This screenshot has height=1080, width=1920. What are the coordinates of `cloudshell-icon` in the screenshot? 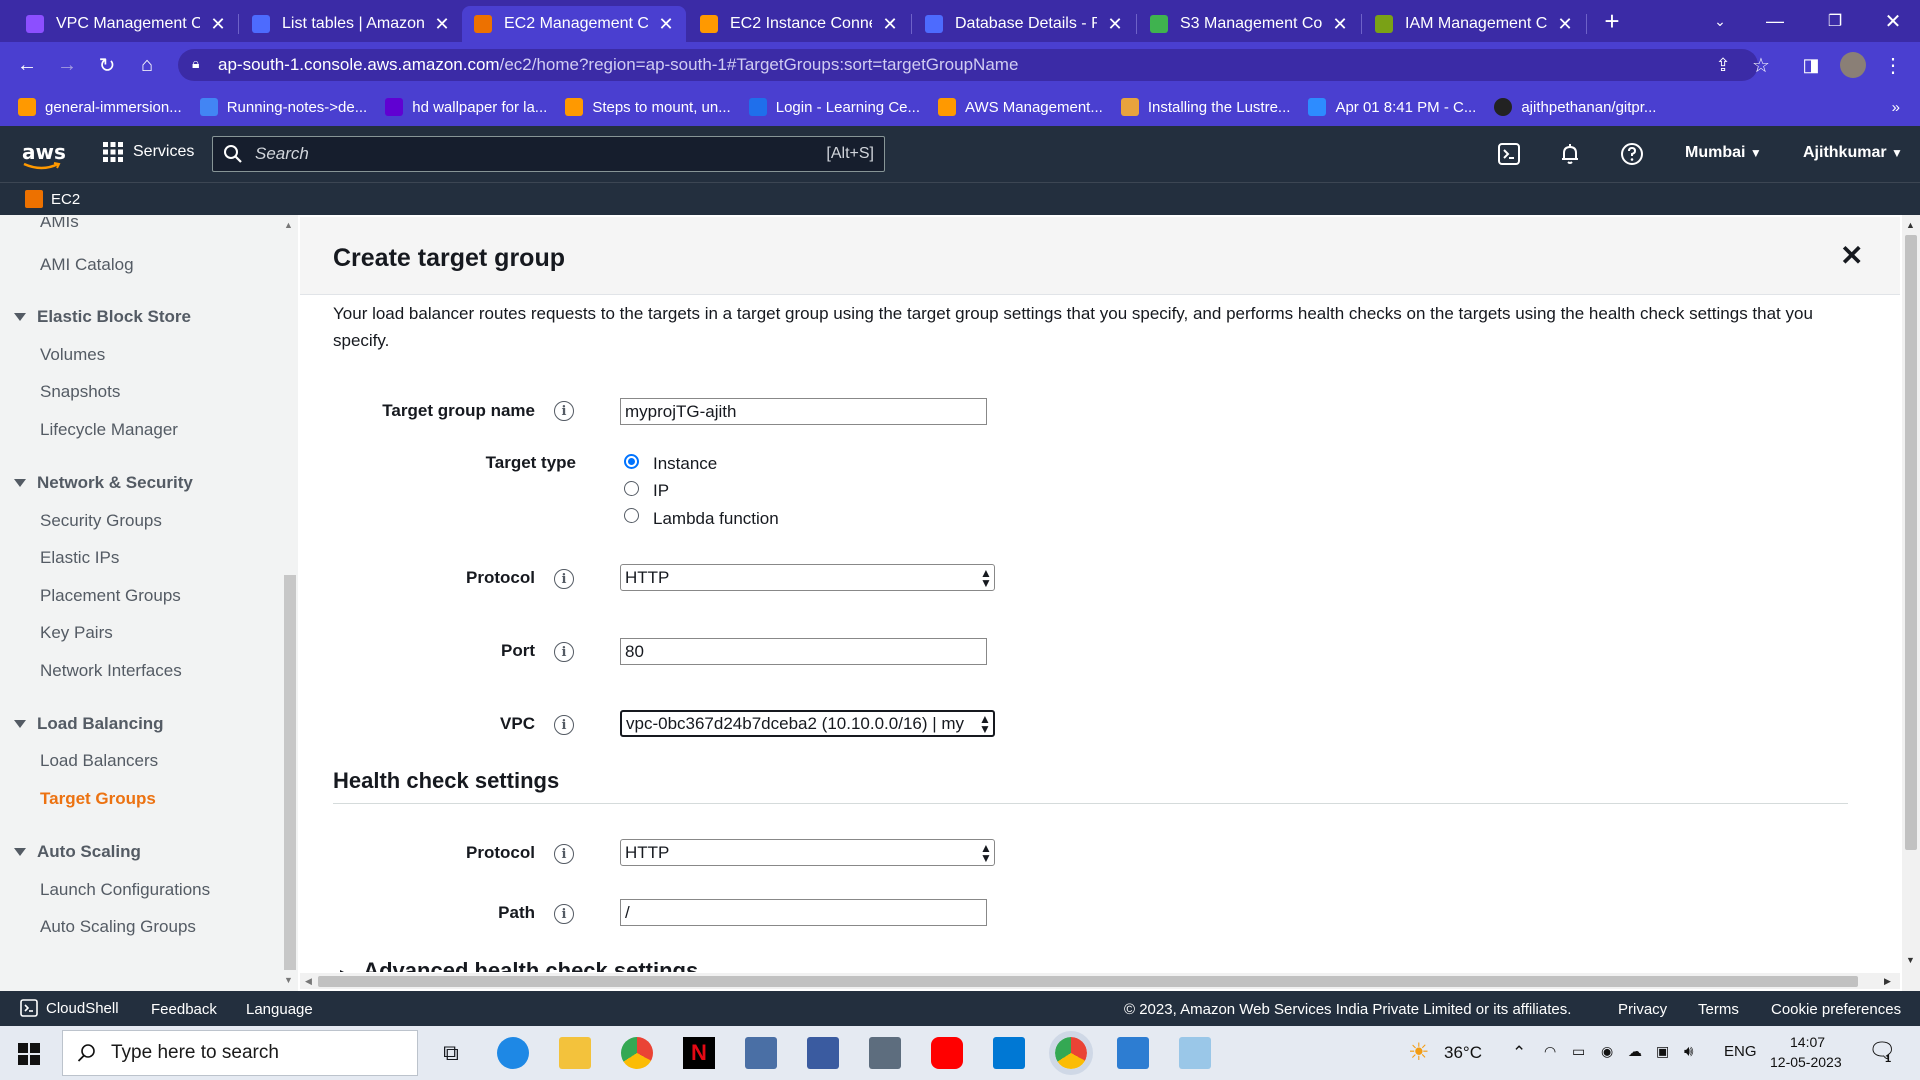 It's located at (1509, 154).